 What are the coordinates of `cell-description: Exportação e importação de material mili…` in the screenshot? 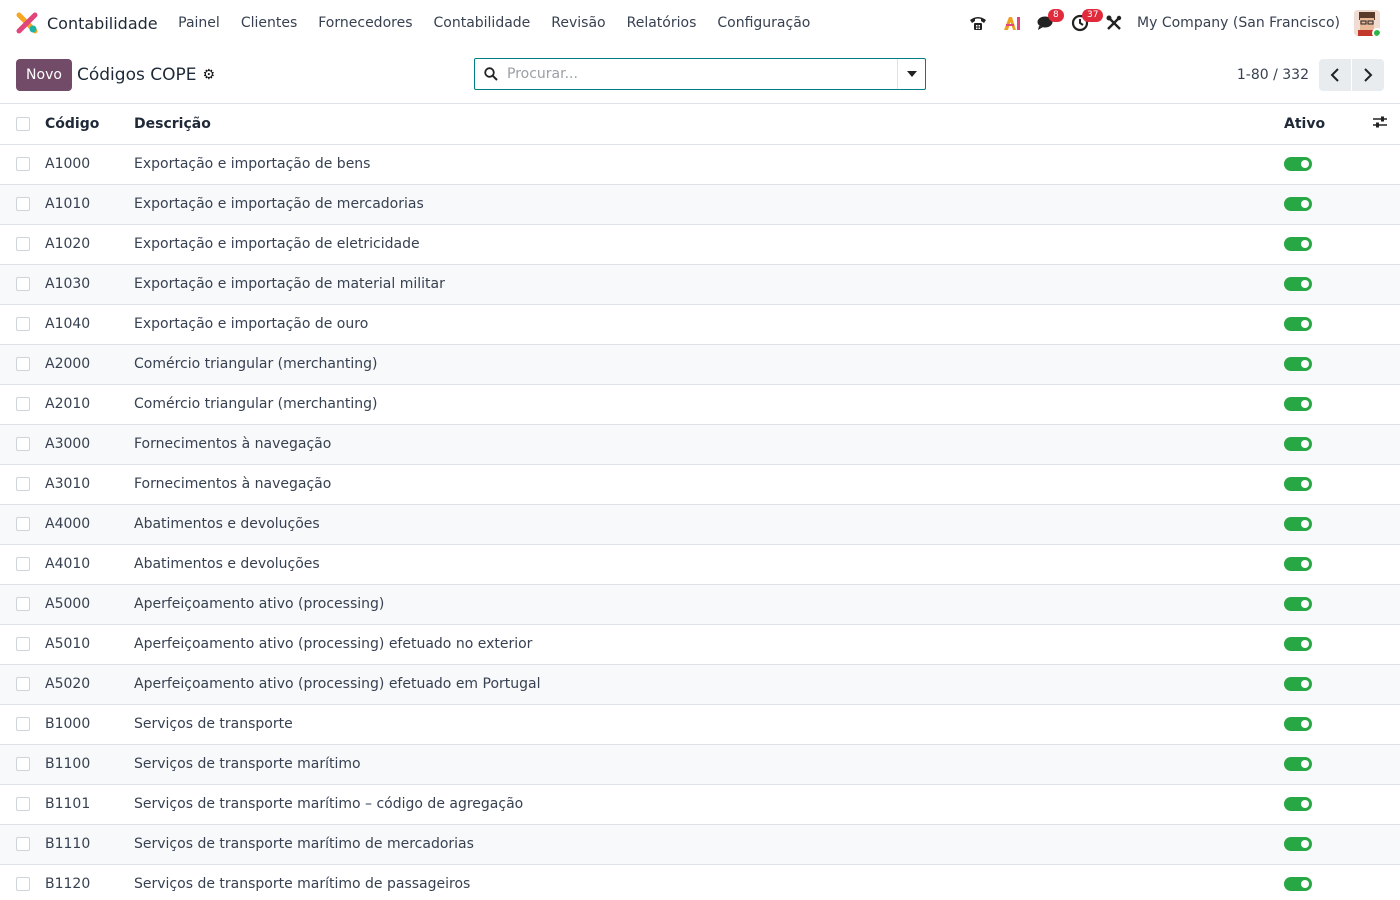 It's located at (709, 284).